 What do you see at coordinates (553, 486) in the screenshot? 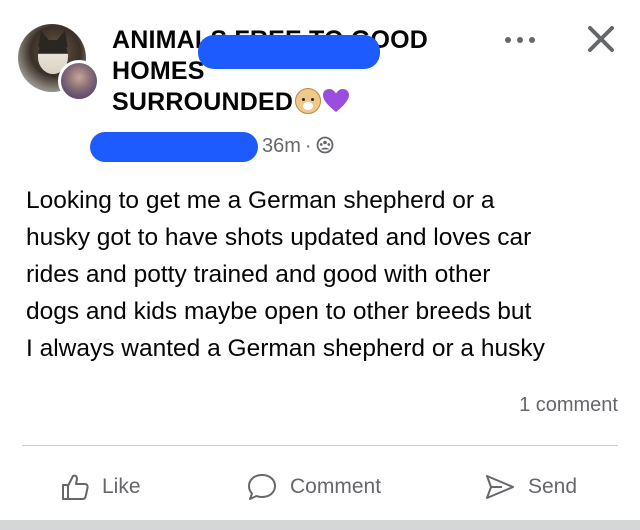
I see `send-label: Send` at bounding box center [553, 486].